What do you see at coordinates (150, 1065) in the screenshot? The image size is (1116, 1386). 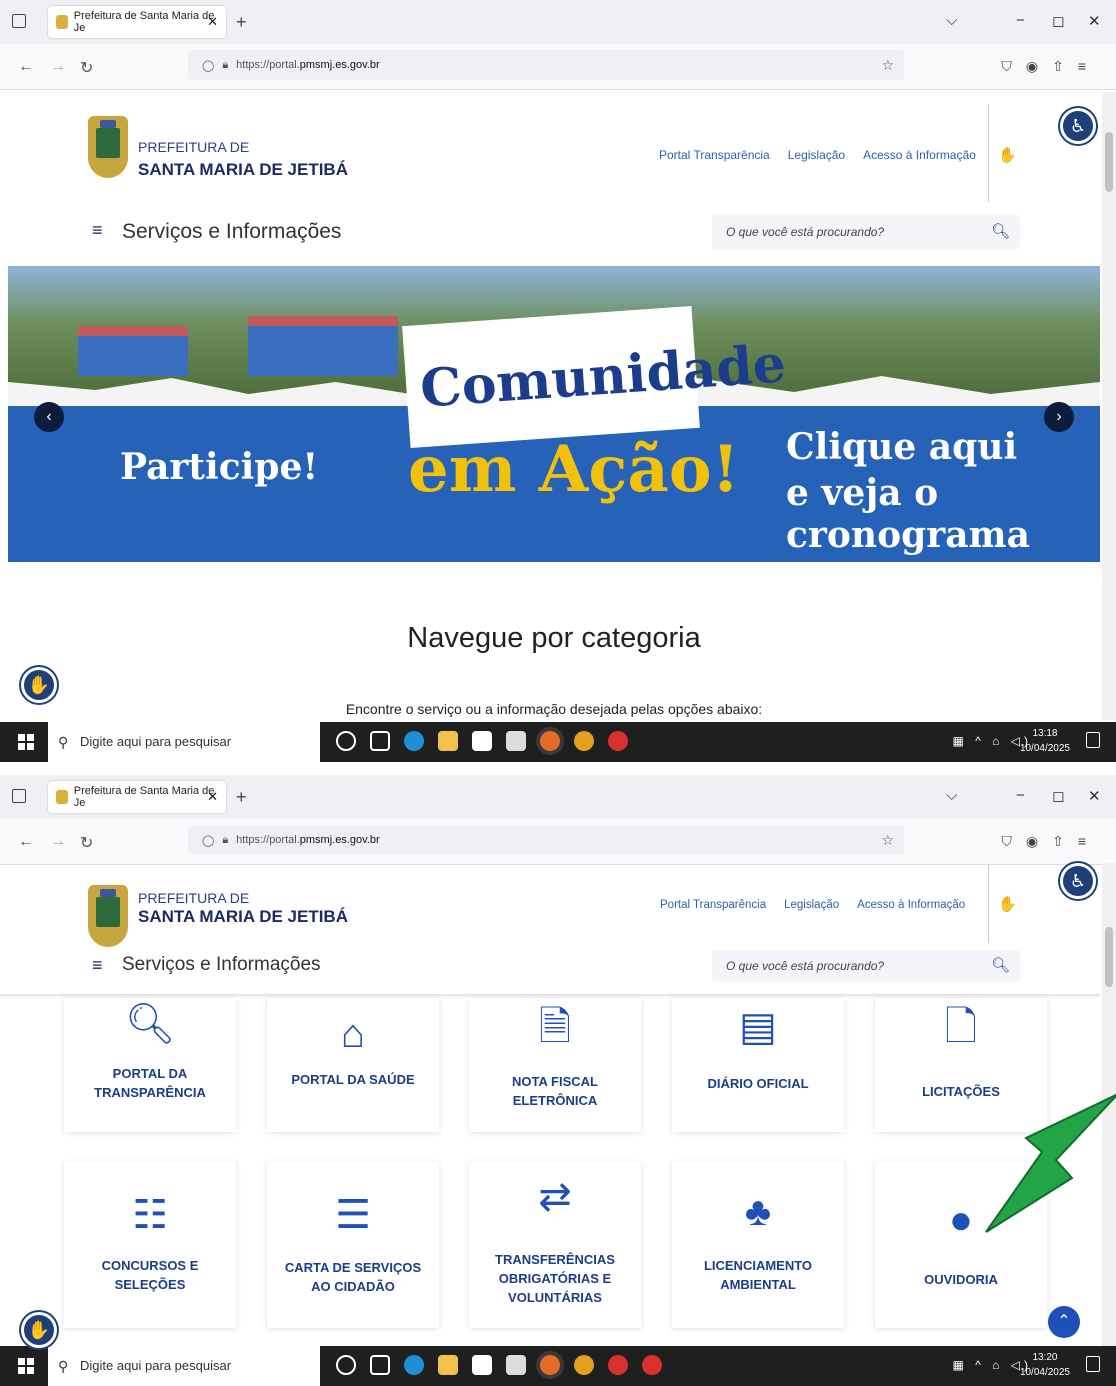 I see `category-card-transparencia: 🔍︎ PORTAL DA TRANSPARÊNCIA` at bounding box center [150, 1065].